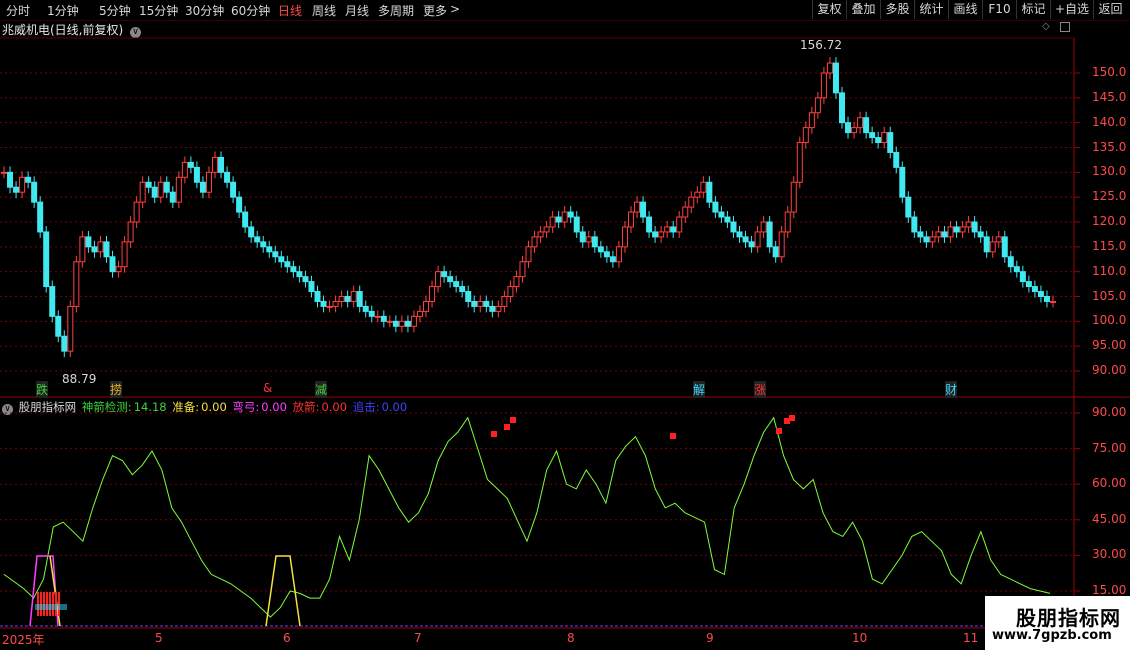 This screenshot has width=1130, height=650. What do you see at coordinates (860, 638) in the screenshot?
I see `x-axis-label-oct: 10` at bounding box center [860, 638].